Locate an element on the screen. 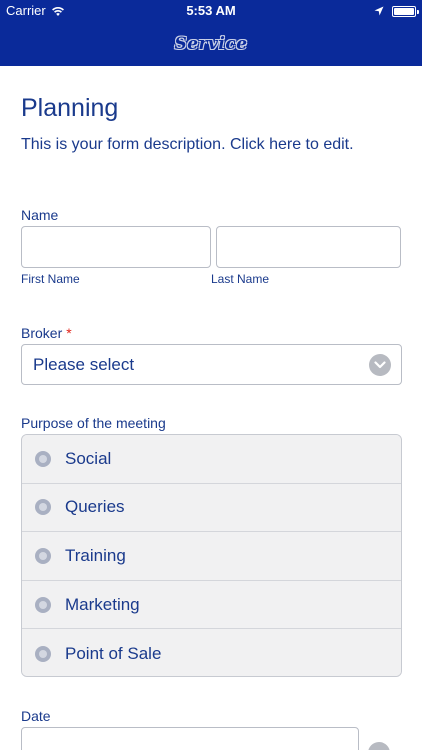 This screenshot has height=750, width=422. broker-select: Please select is located at coordinates (211, 364).